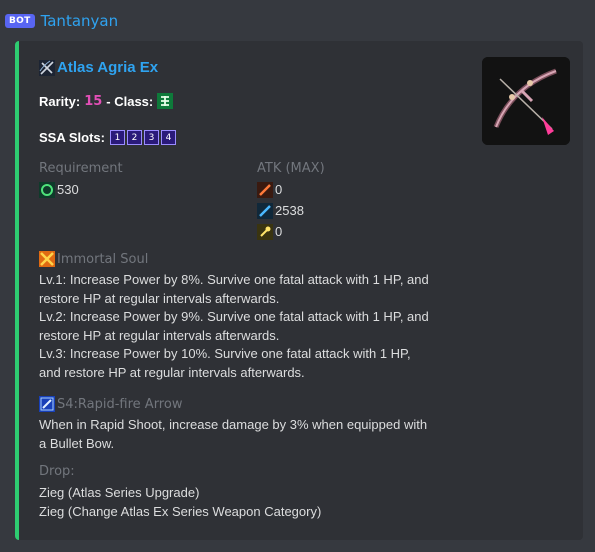 The height and width of the screenshot is (552, 595). Describe the element at coordinates (279, 231) in the screenshot. I see `tech-atk-value: 0` at that location.